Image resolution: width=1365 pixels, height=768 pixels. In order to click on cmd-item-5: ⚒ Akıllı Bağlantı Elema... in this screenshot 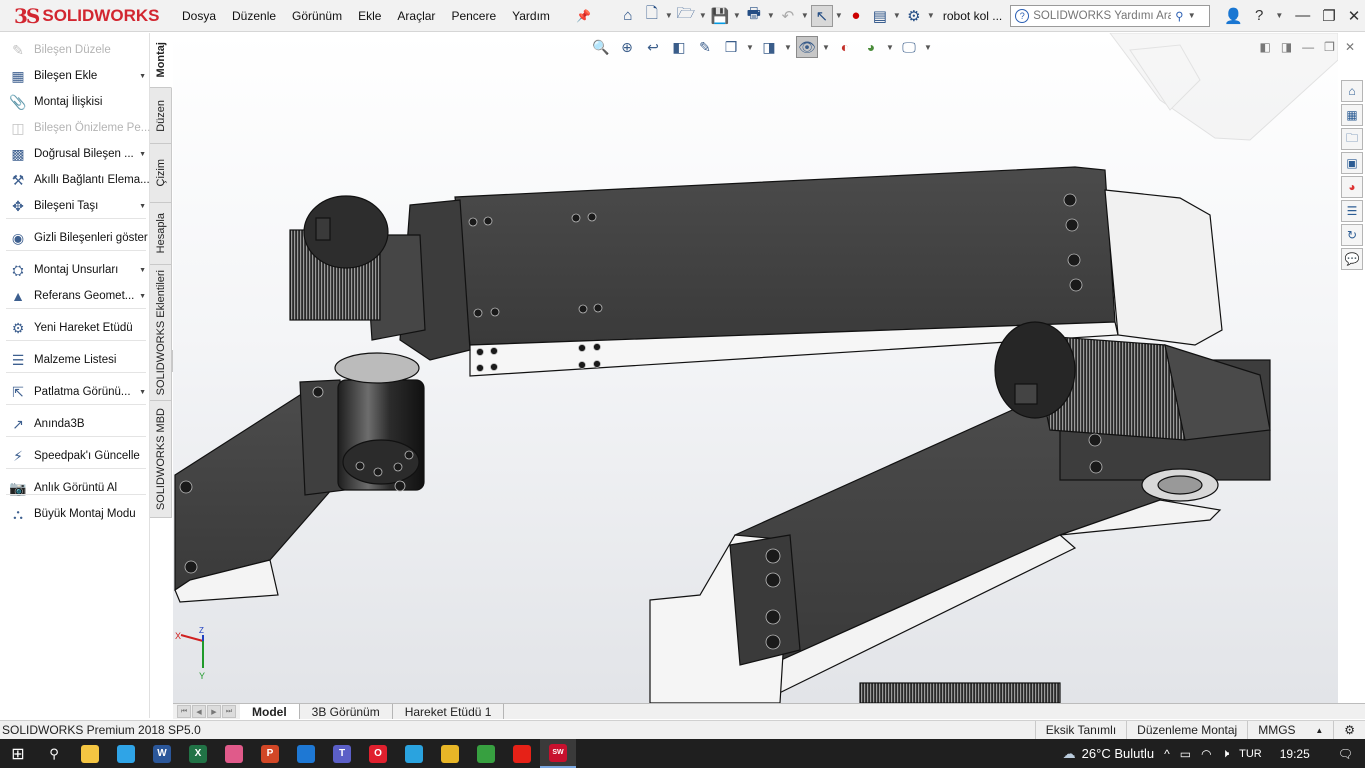, I will do `click(79, 180)`.